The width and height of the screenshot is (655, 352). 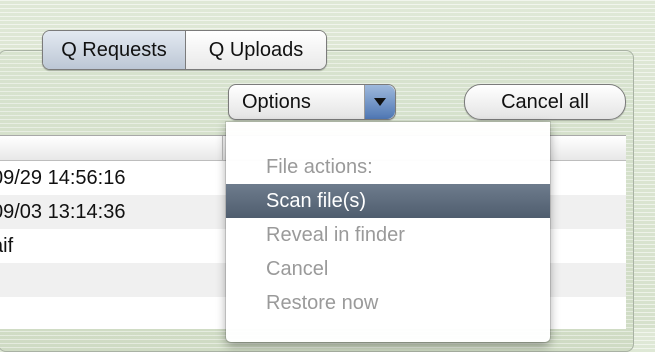 I want to click on options-label: Options, so click(x=276, y=101).